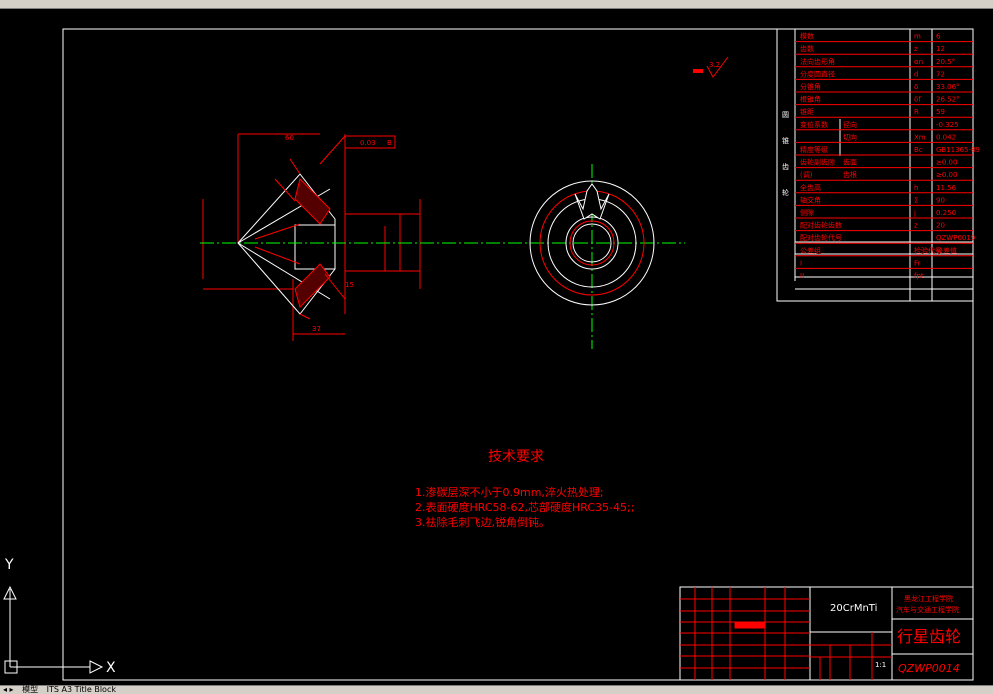 The width and height of the screenshot is (993, 694). What do you see at coordinates (946, 213) in the screenshot?
I see `param-value: 0.250` at bounding box center [946, 213].